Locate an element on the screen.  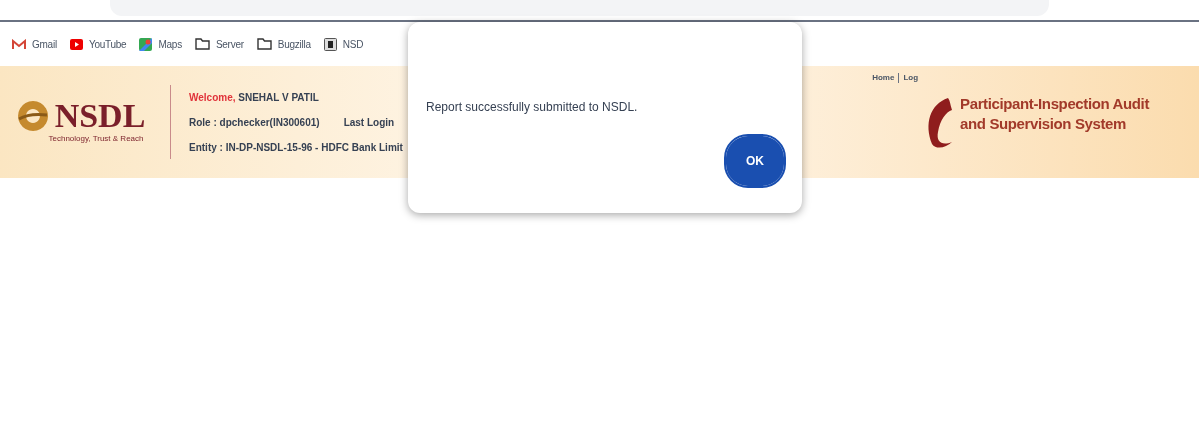
logo-text: NSDL is located at coordinates (100, 116).